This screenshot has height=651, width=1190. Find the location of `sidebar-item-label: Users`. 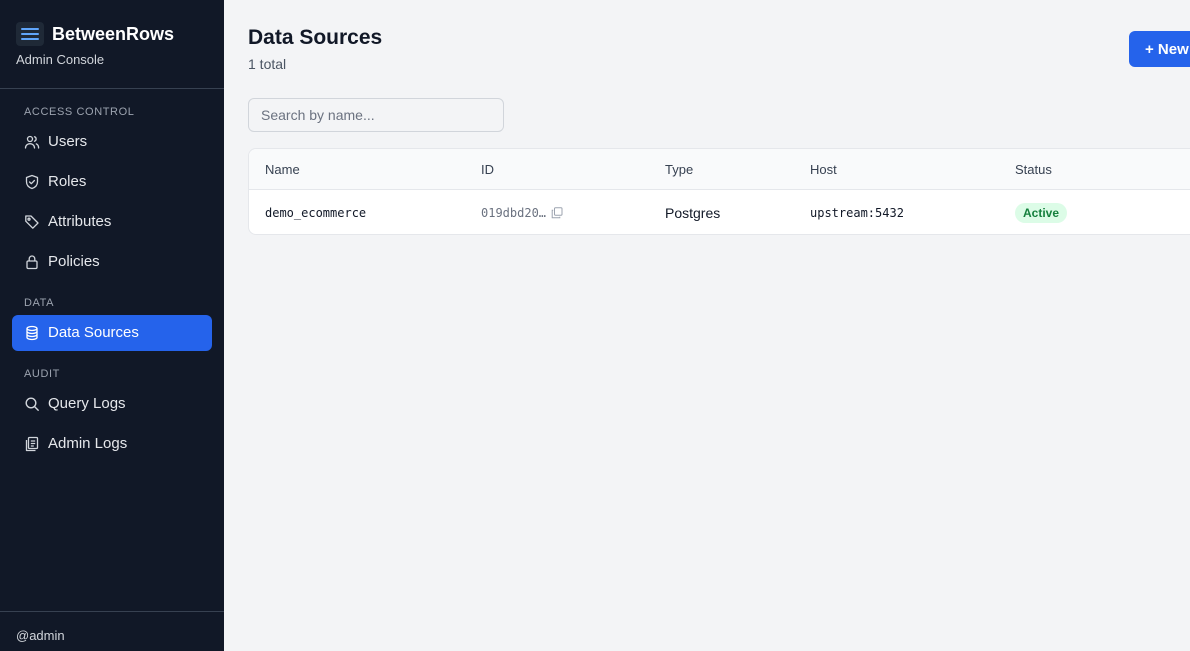

sidebar-item-label: Users is located at coordinates (68, 141).